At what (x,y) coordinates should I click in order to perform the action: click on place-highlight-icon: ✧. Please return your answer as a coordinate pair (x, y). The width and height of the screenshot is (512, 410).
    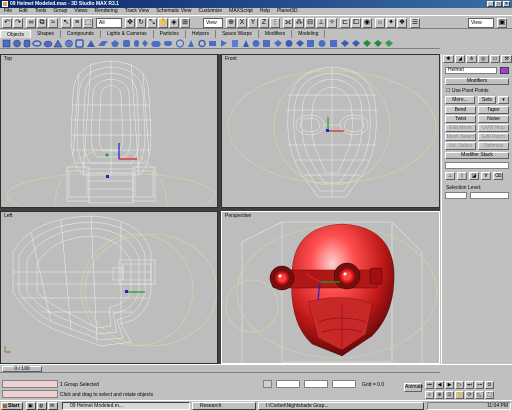
    Looking at the image, I should click on (332, 23).